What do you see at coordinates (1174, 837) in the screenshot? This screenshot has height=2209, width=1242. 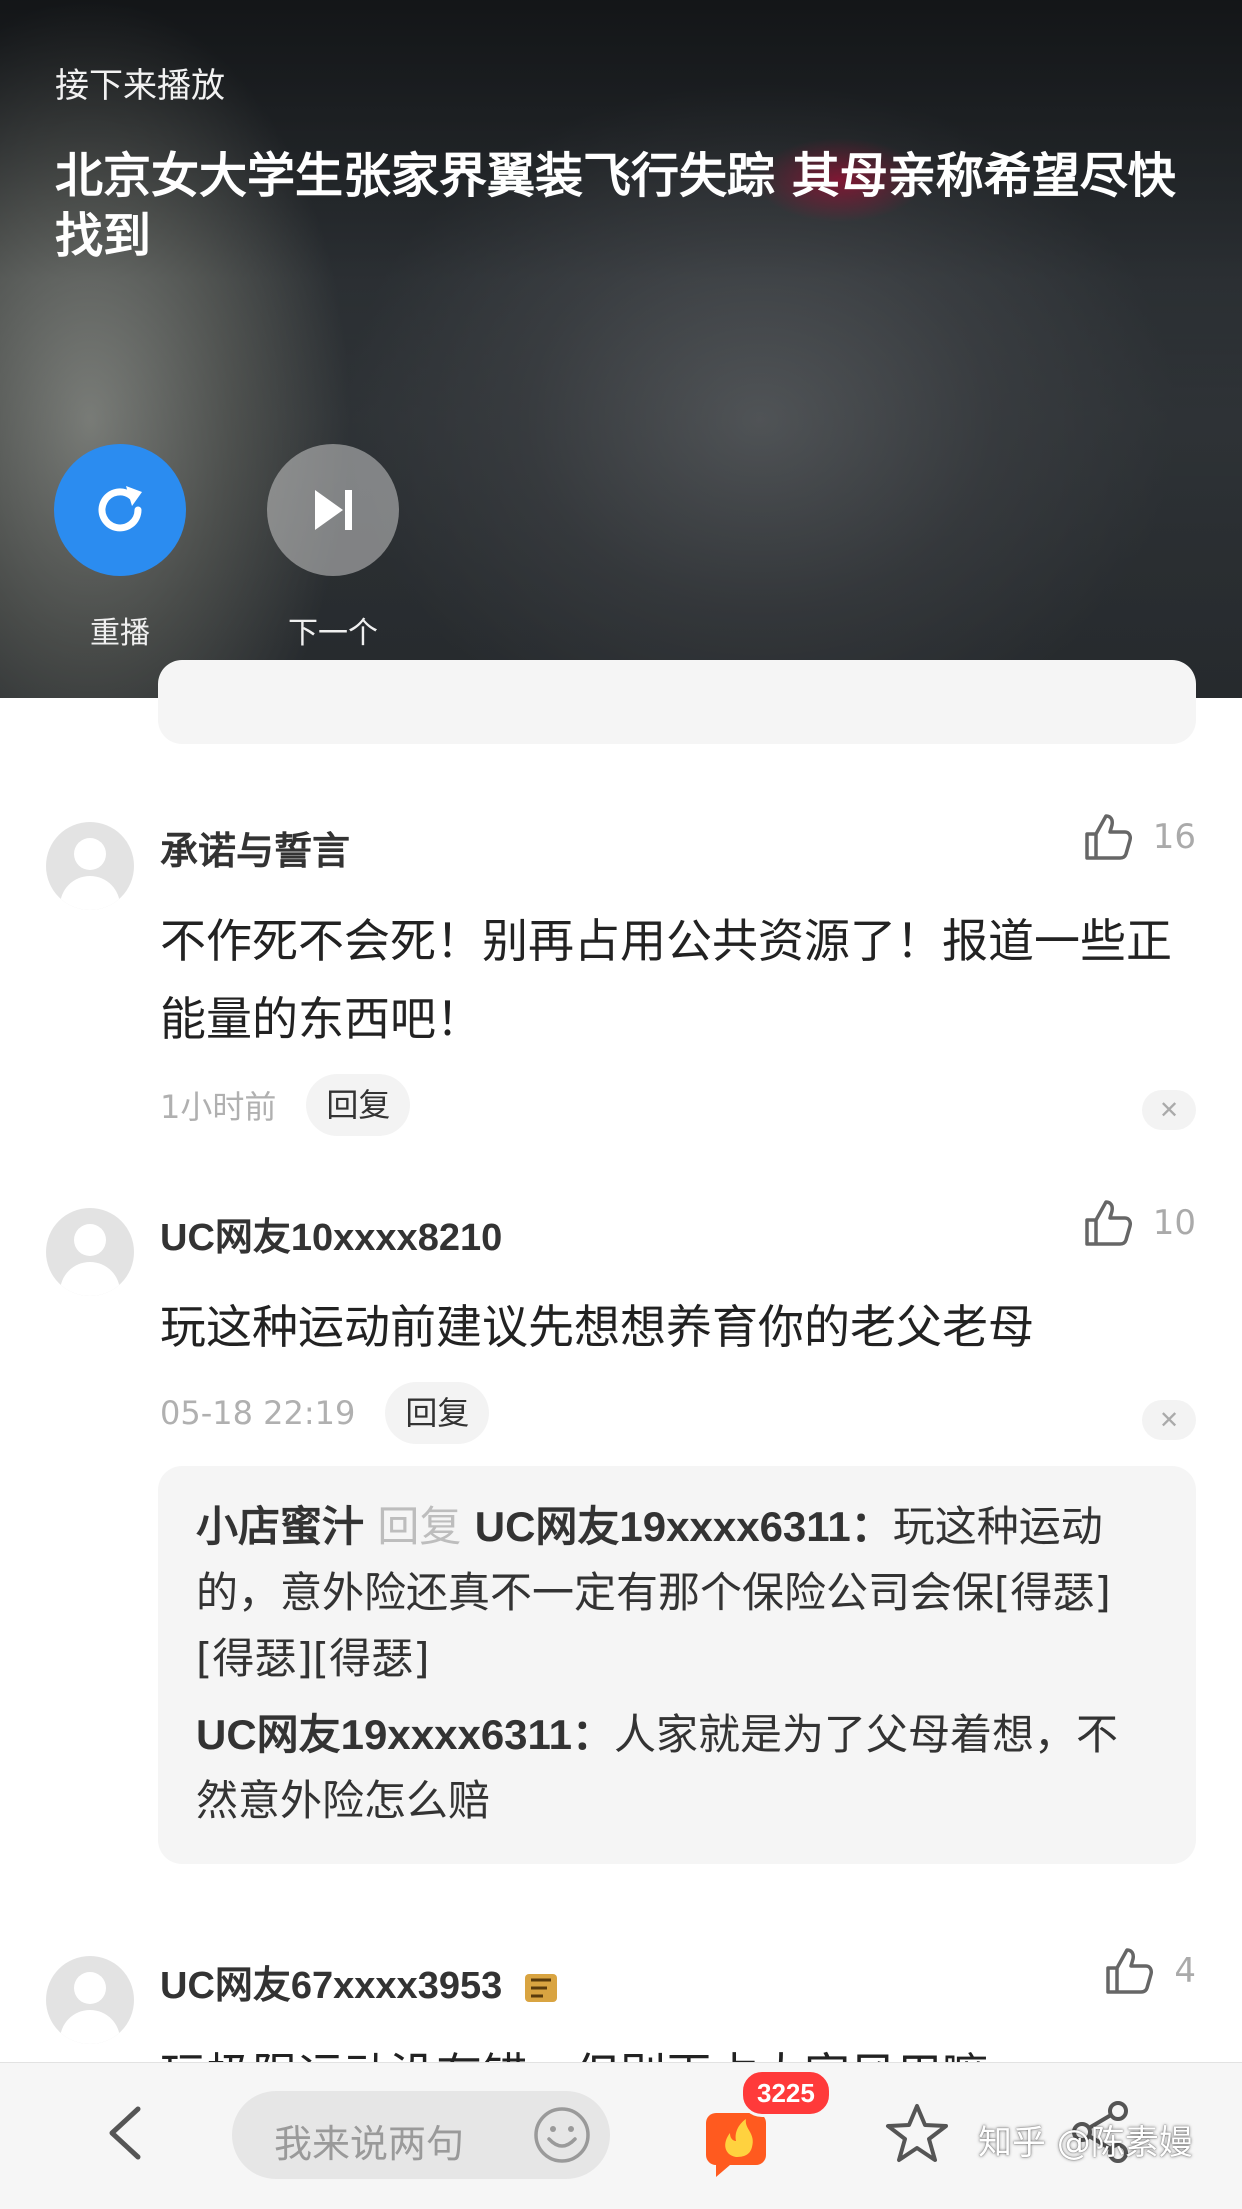 I see `like-count: 16` at bounding box center [1174, 837].